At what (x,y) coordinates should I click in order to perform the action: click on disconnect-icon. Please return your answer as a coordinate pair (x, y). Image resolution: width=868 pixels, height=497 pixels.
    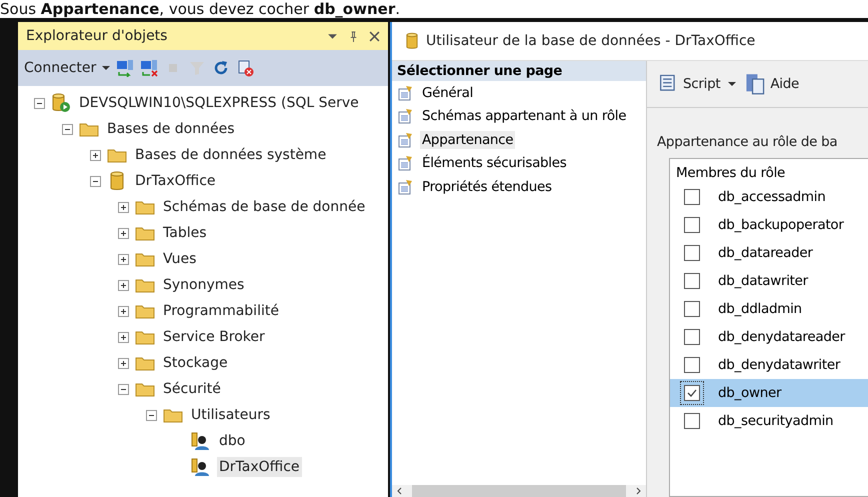
    Looking at the image, I should click on (149, 68).